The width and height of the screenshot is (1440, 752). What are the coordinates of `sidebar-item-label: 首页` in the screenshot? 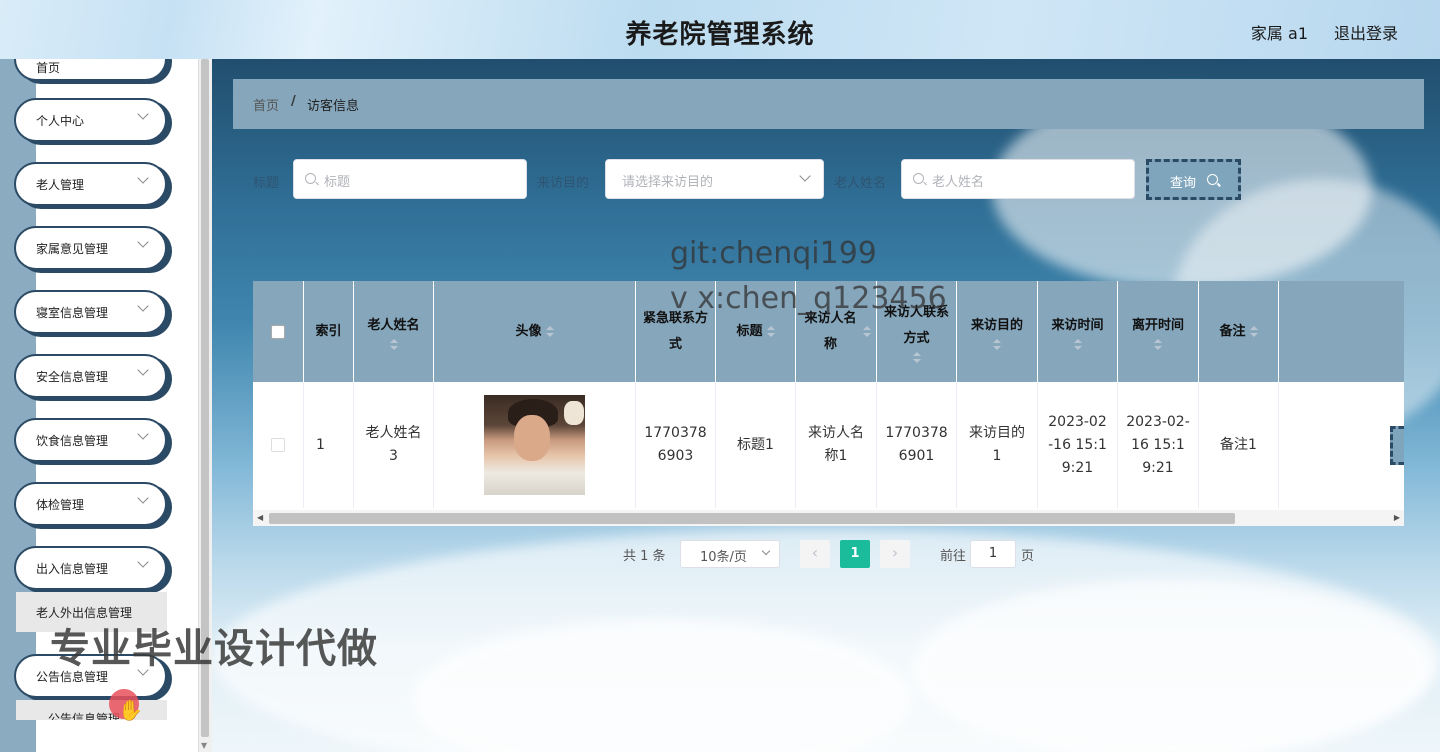 It's located at (48, 68).